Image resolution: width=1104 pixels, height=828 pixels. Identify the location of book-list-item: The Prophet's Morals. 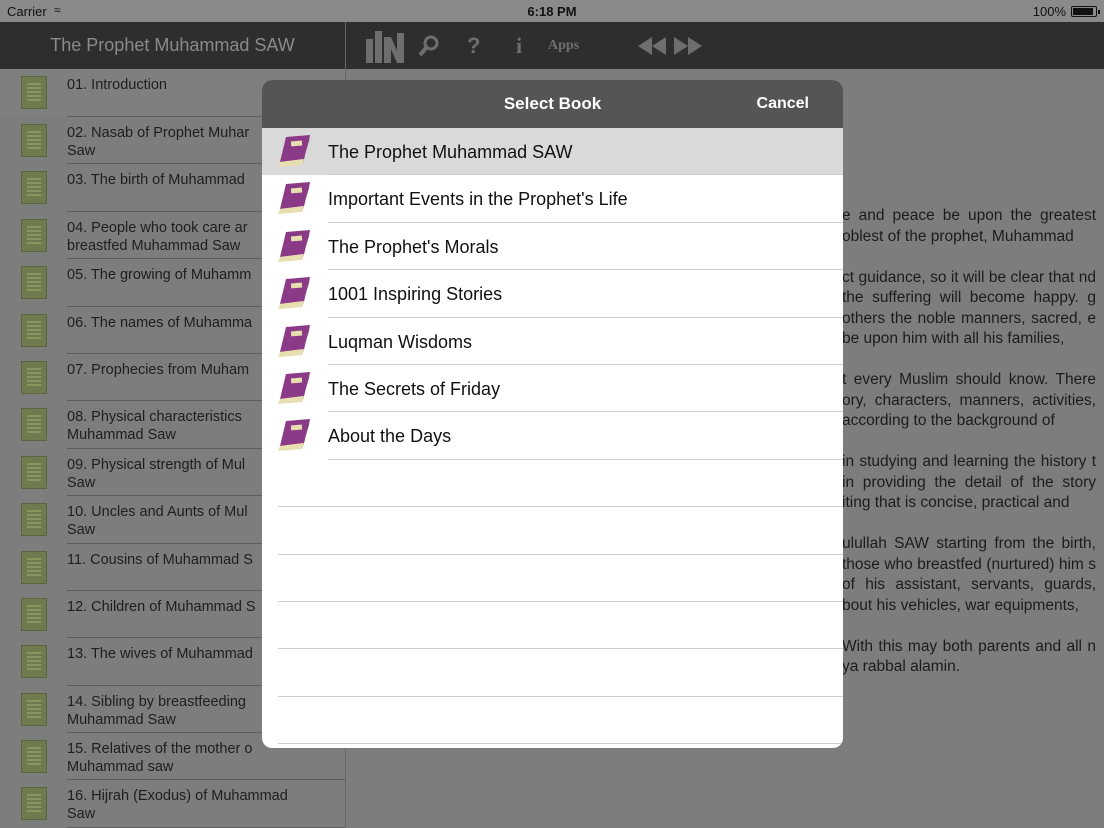
(552, 246).